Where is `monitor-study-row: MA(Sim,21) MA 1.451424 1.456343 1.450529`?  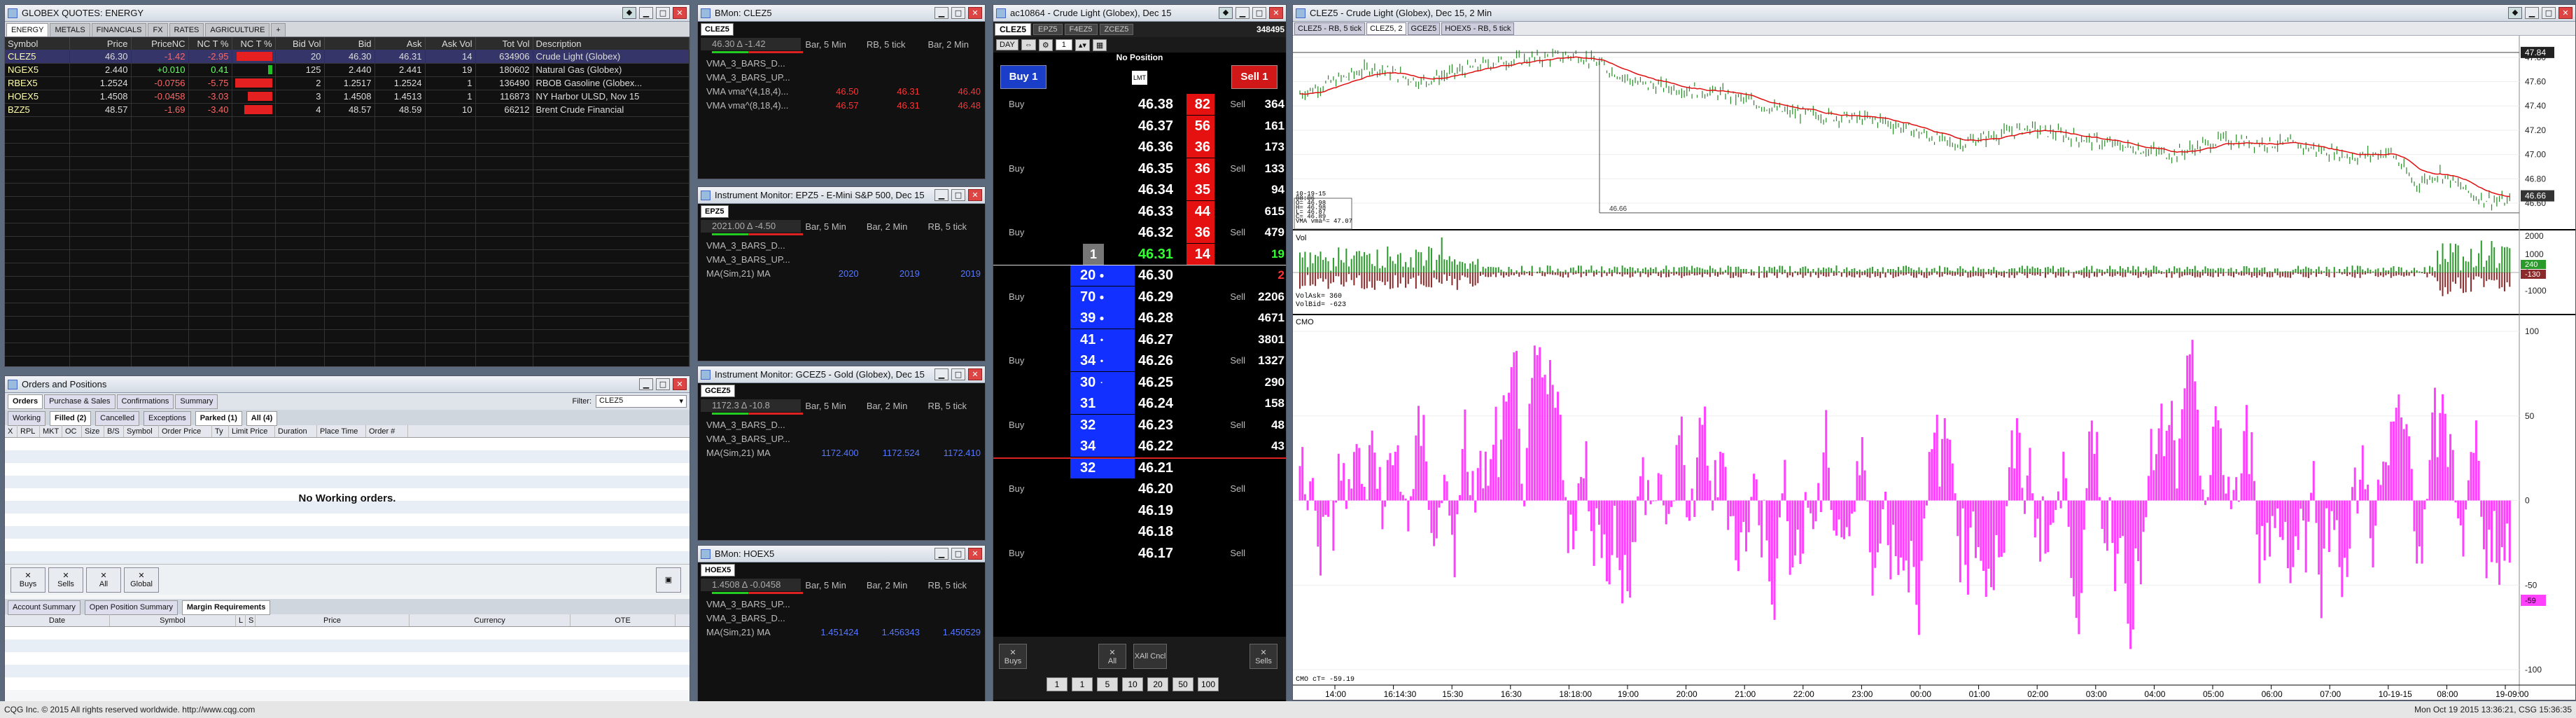 monitor-study-row: MA(Sim,21) MA 1.451424 1.456343 1.450529 is located at coordinates (841, 632).